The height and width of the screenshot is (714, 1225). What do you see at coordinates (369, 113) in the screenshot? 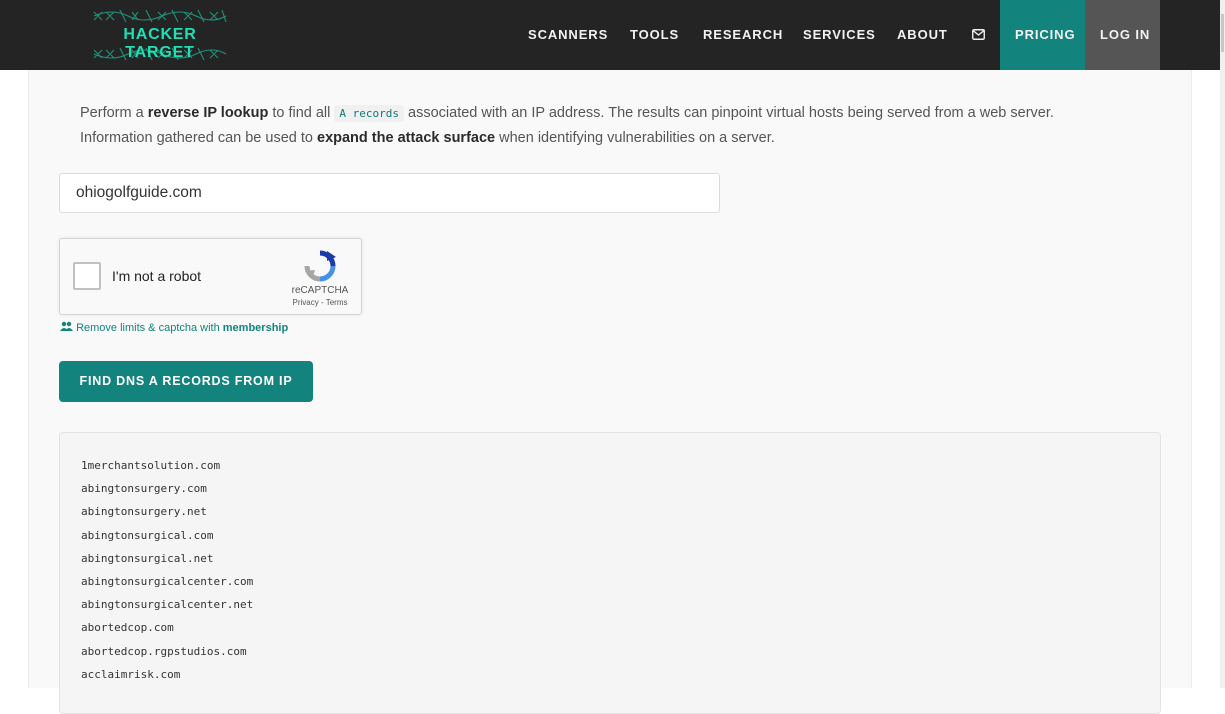
I see `intro-code-a-records: A records` at bounding box center [369, 113].